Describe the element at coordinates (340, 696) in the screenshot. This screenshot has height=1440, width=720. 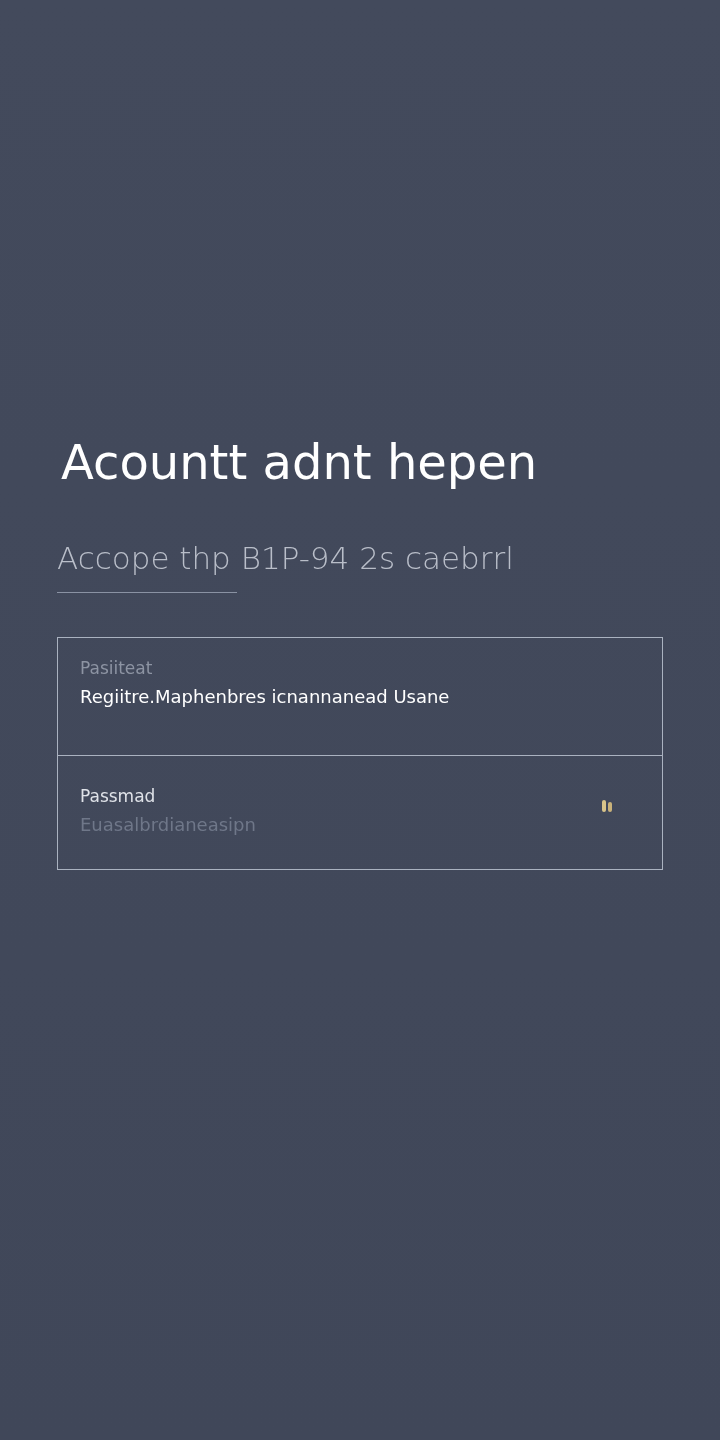
I see `input-field: Regiitre.Maphenbres icnannanead Usane` at that location.